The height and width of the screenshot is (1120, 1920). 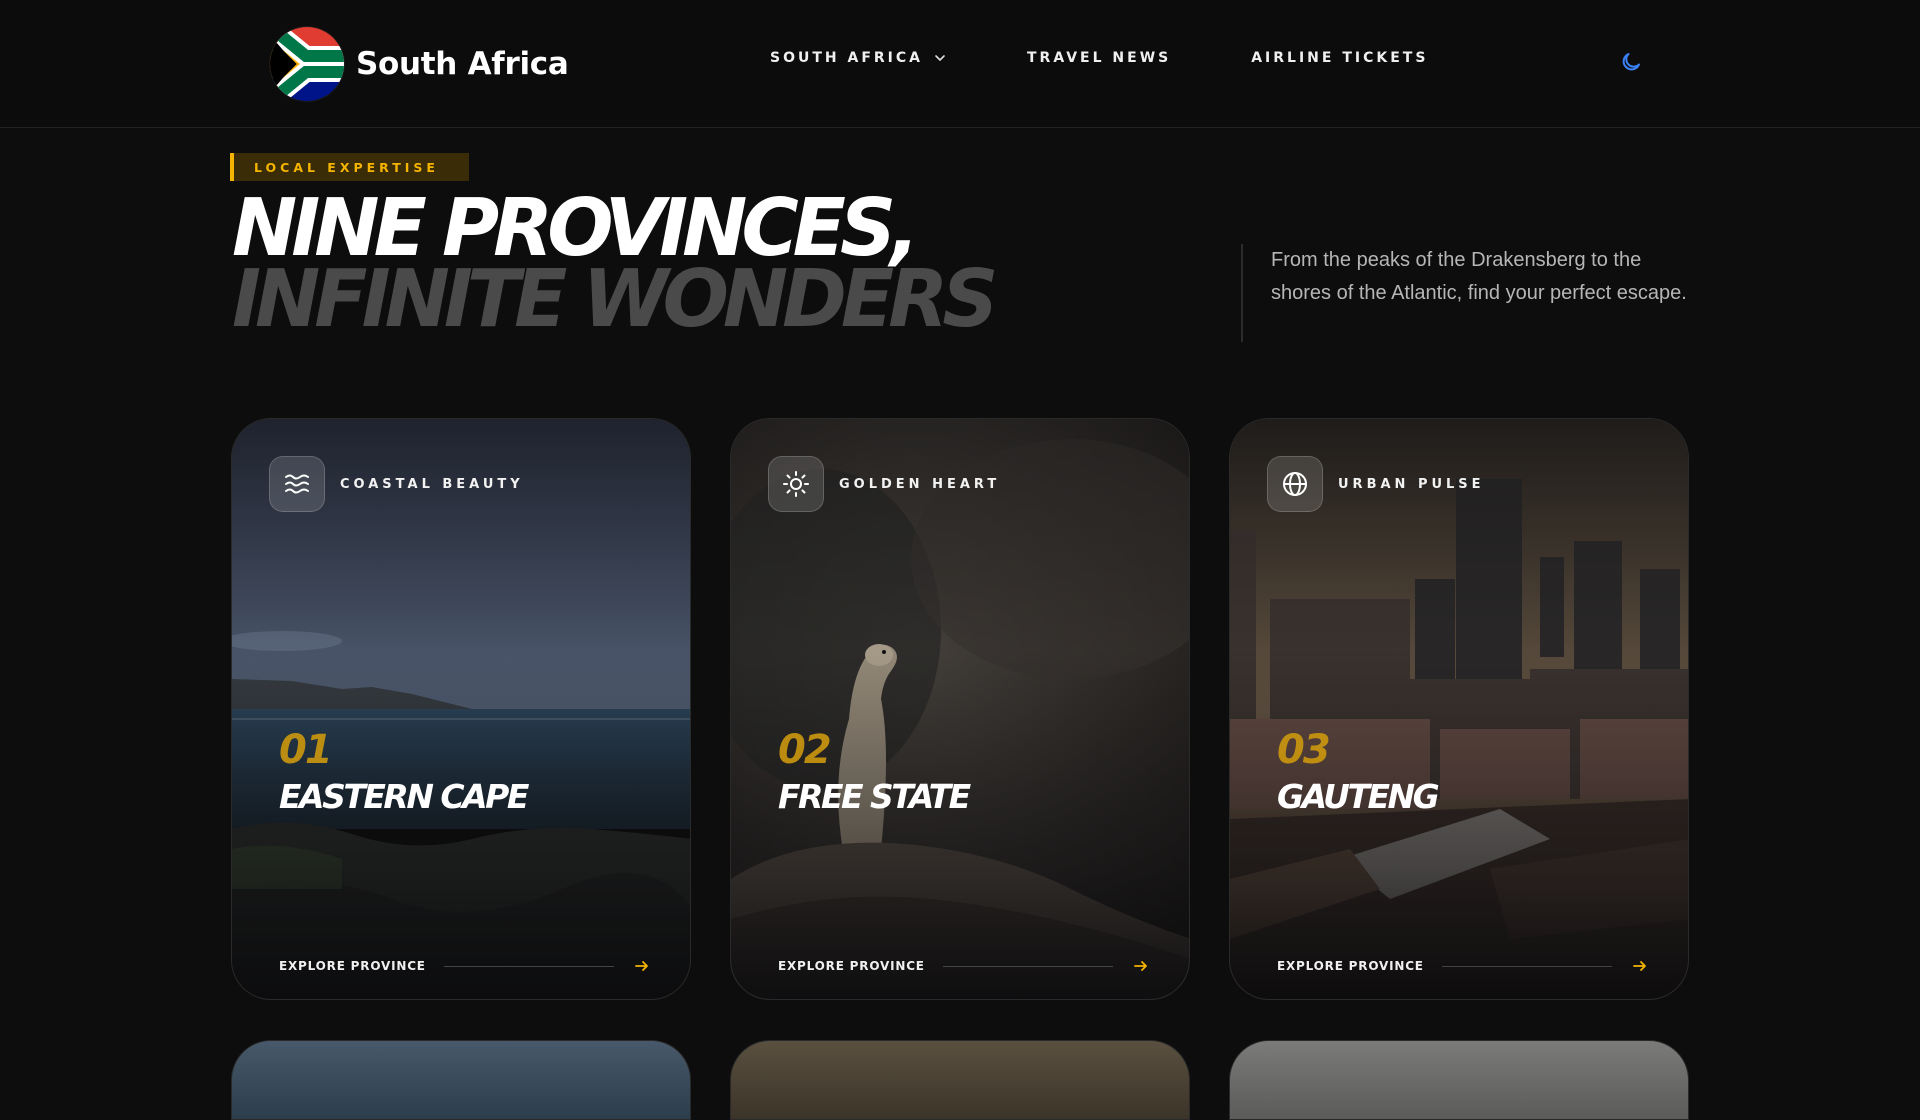 What do you see at coordinates (297, 484) in the screenshot?
I see `waves-icon` at bounding box center [297, 484].